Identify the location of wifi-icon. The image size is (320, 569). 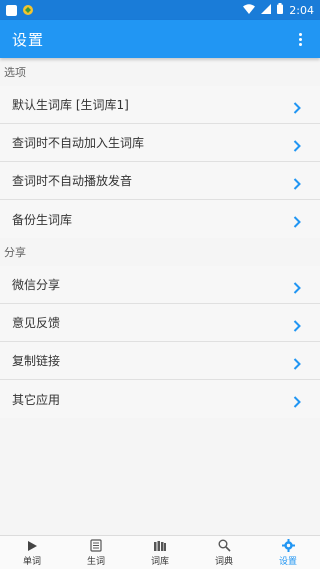
(249, 10).